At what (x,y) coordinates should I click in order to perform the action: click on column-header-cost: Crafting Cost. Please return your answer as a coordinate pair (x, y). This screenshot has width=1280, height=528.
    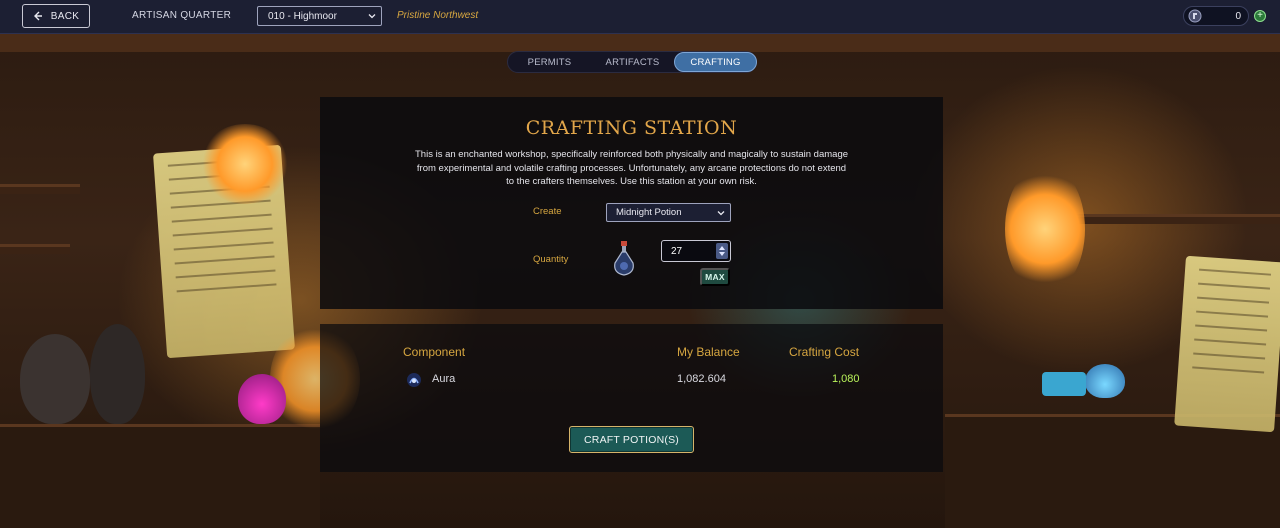
    Looking at the image, I should click on (824, 352).